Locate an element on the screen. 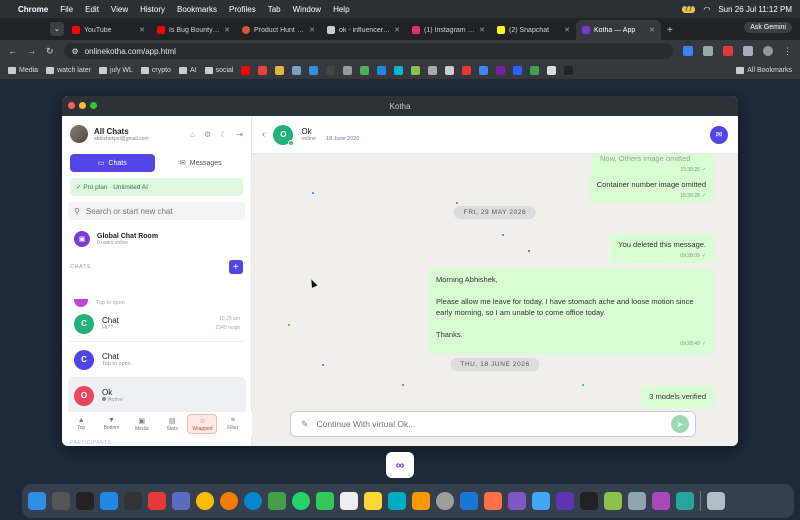 This screenshot has width=800, height=520. chrome-icon is located at coordinates (205, 501).